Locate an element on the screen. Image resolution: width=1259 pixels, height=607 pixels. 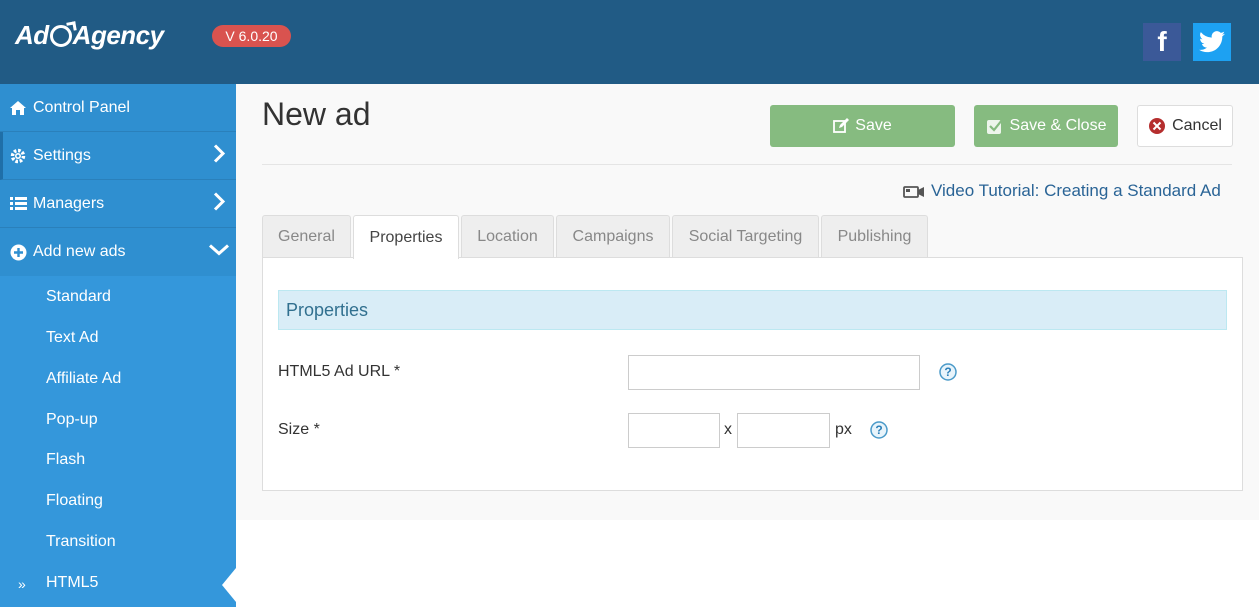
sidebar-item-settings: Settings is located at coordinates (118, 156).